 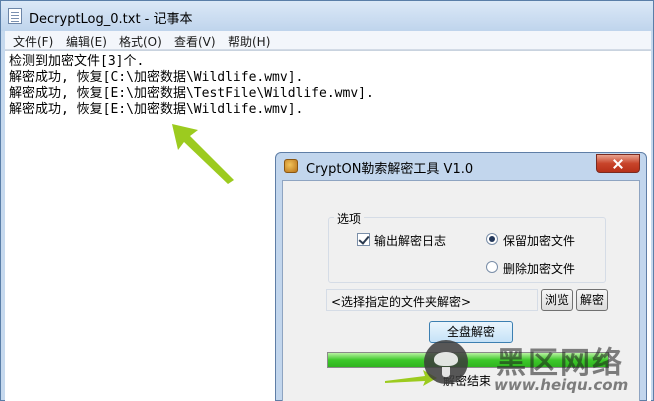 What do you see at coordinates (156, 77) in the screenshot?
I see `log-line: 解密成功, 恢复[C:\加密数据\Wildlife.wmv].` at bounding box center [156, 77].